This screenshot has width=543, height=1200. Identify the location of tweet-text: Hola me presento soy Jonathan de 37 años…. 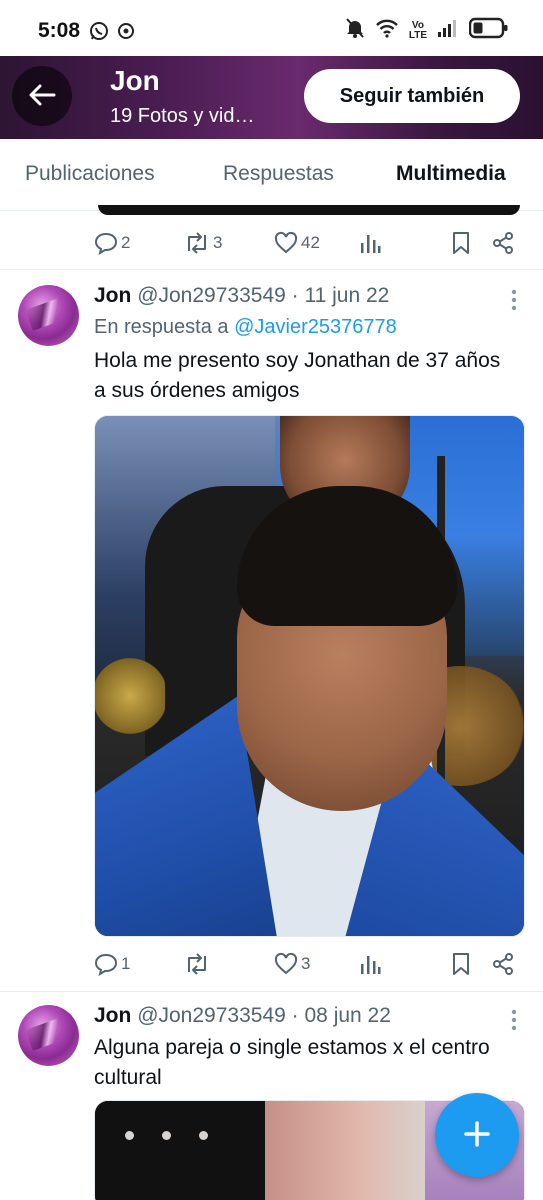
(297, 375).